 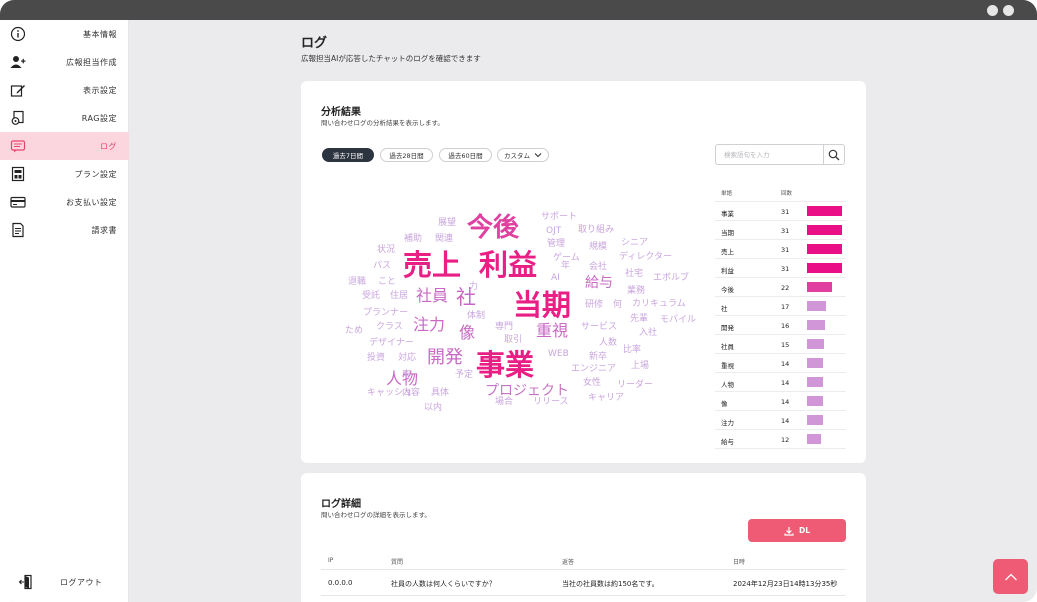 I want to click on word-cloud-word: 補助, so click(x=413, y=239).